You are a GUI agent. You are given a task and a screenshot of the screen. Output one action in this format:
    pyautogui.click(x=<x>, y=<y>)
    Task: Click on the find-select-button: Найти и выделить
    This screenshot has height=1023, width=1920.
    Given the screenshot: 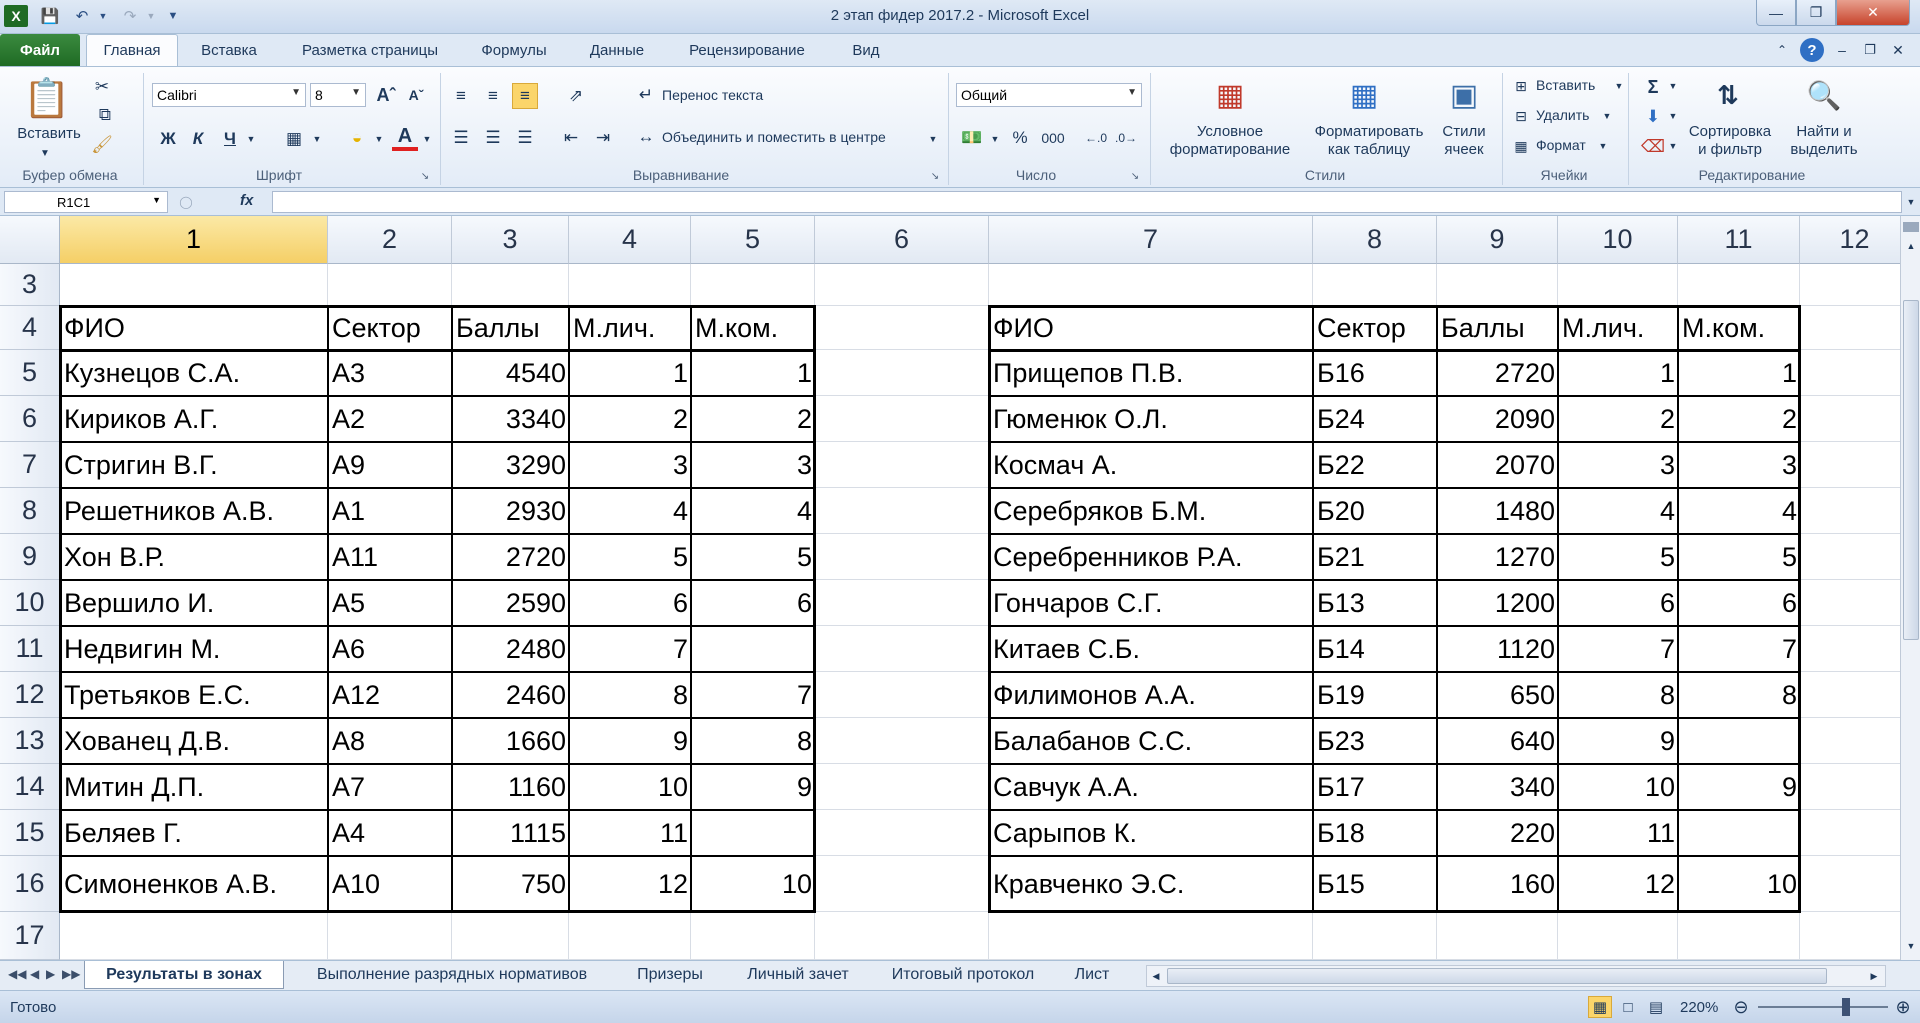 What is the action you would take?
    pyautogui.click(x=1824, y=141)
    